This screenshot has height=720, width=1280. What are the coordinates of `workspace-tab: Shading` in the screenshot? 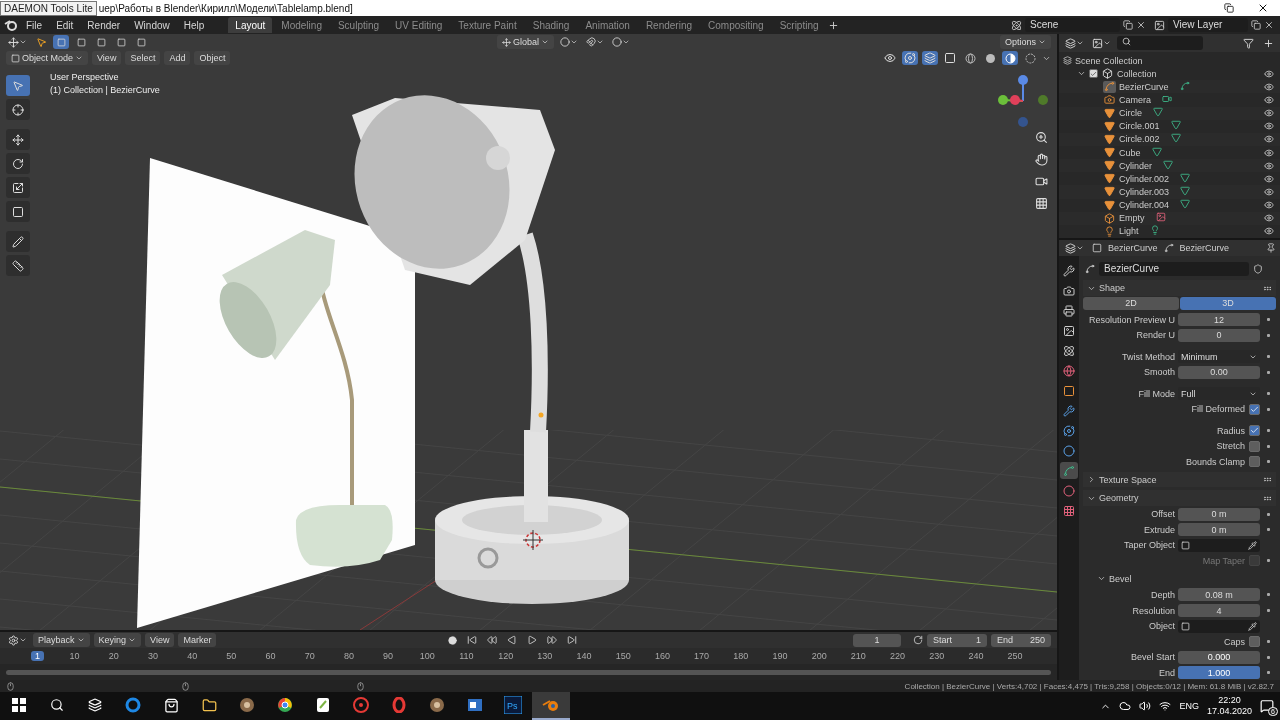 It's located at (551, 25).